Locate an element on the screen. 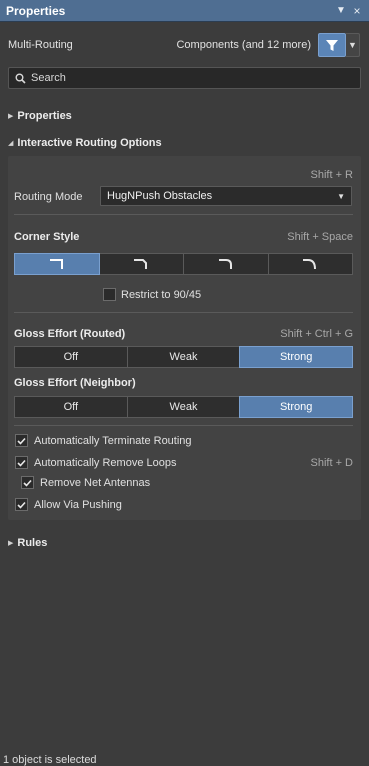  section-properties-header: ▶ Properties is located at coordinates (40, 116).